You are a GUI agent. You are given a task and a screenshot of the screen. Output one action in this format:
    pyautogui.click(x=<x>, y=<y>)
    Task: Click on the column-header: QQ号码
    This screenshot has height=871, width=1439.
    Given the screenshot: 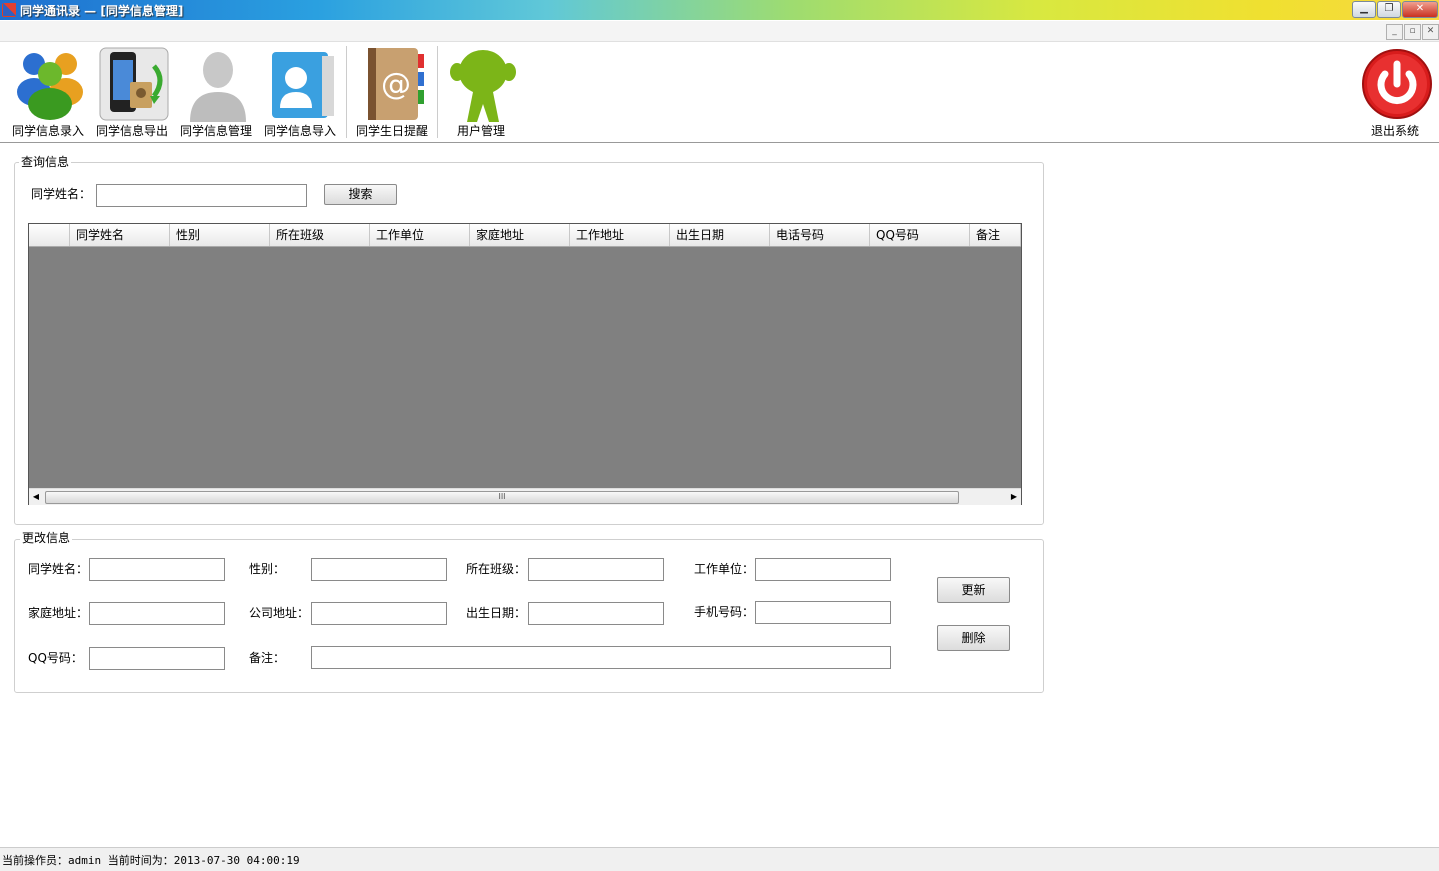 What is the action you would take?
    pyautogui.click(x=920, y=235)
    